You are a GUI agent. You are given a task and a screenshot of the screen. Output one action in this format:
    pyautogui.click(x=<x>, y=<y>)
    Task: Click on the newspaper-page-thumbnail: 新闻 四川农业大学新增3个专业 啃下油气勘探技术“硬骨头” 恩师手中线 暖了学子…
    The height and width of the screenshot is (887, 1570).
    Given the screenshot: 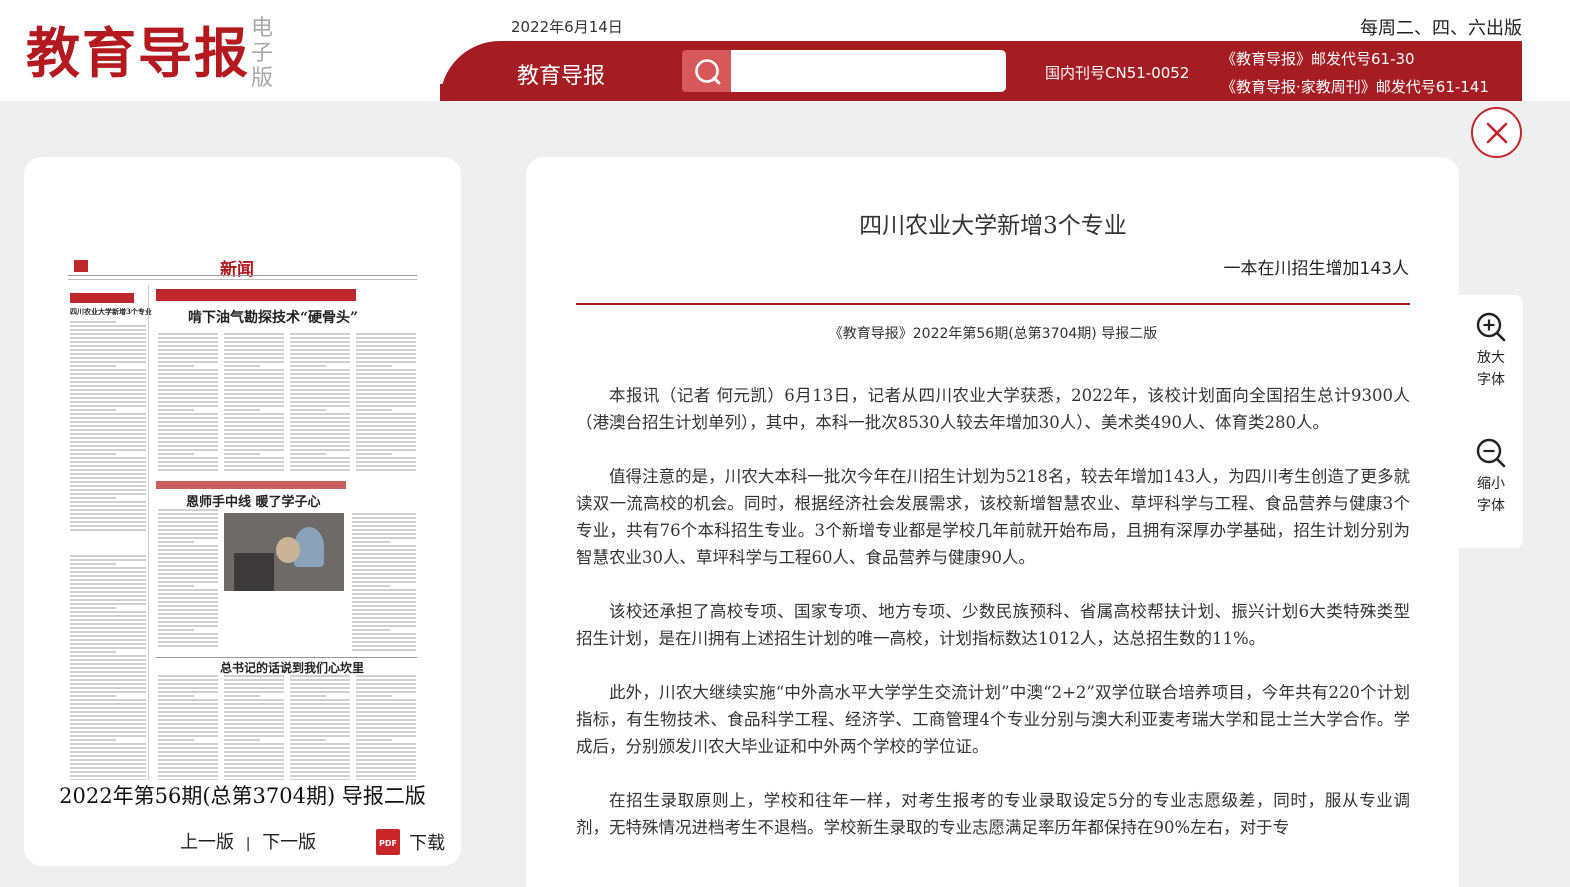 What is the action you would take?
    pyautogui.click(x=242, y=517)
    